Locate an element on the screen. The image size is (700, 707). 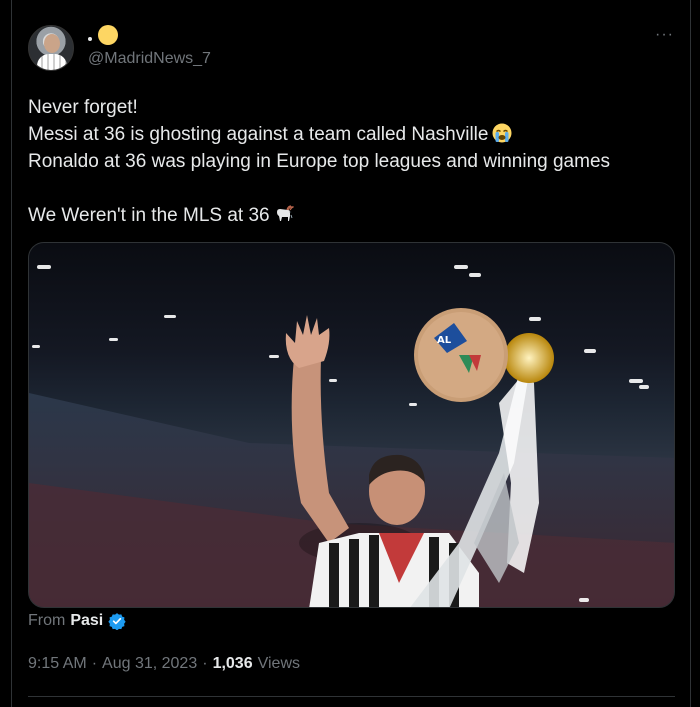
tweet-line-4: We Weren't in the MLS at 36 is located at coordinates (348, 215).